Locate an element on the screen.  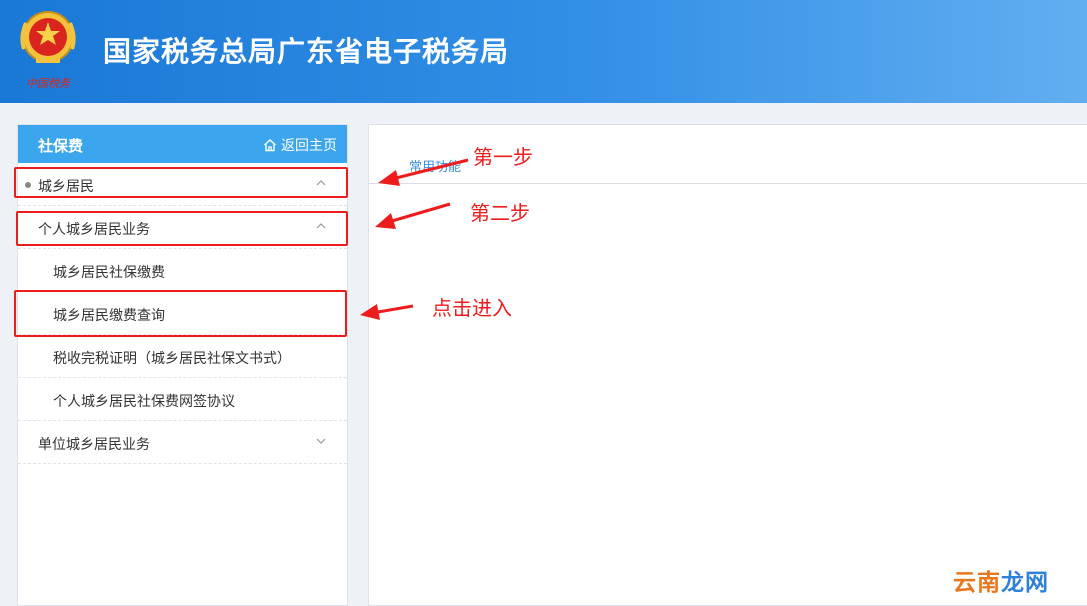
annotation-step1: 第一步 is located at coordinates (503, 157).